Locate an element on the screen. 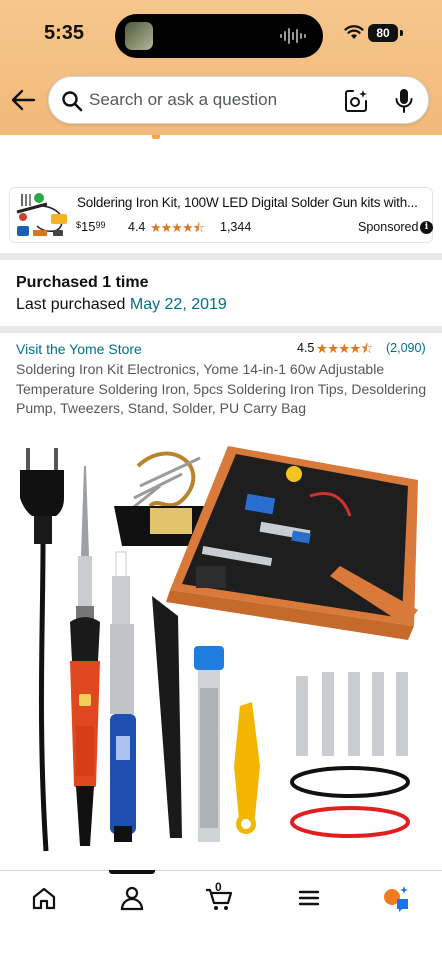  previous-section-edge is located at coordinates (221, 155).